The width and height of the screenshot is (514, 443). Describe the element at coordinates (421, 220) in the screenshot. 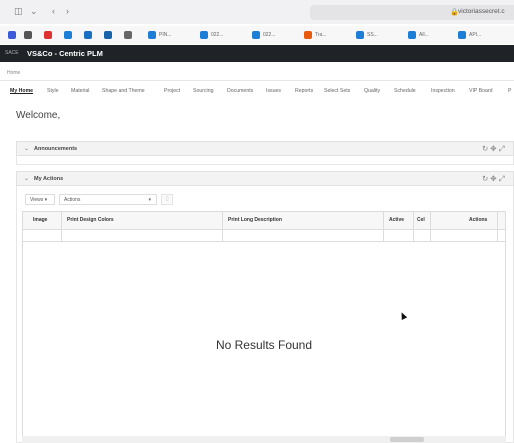

I see `column-header-cel: Cel` at that location.